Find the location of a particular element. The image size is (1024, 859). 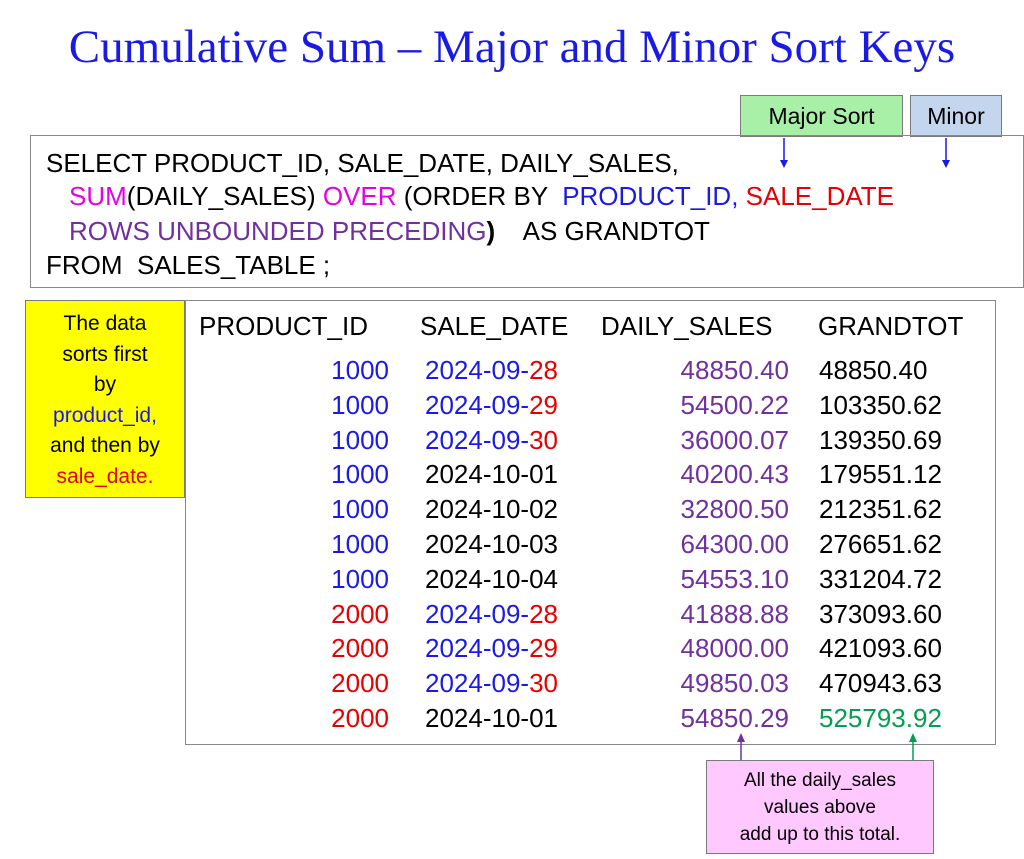

table-row: 2000 2024-10-01 54850.29 525793.92 is located at coordinates (591, 718).